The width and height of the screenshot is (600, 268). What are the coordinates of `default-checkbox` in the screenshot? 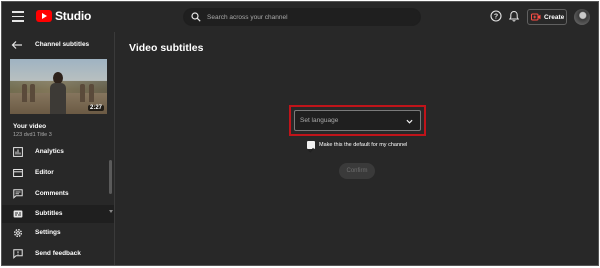 It's located at (311, 147).